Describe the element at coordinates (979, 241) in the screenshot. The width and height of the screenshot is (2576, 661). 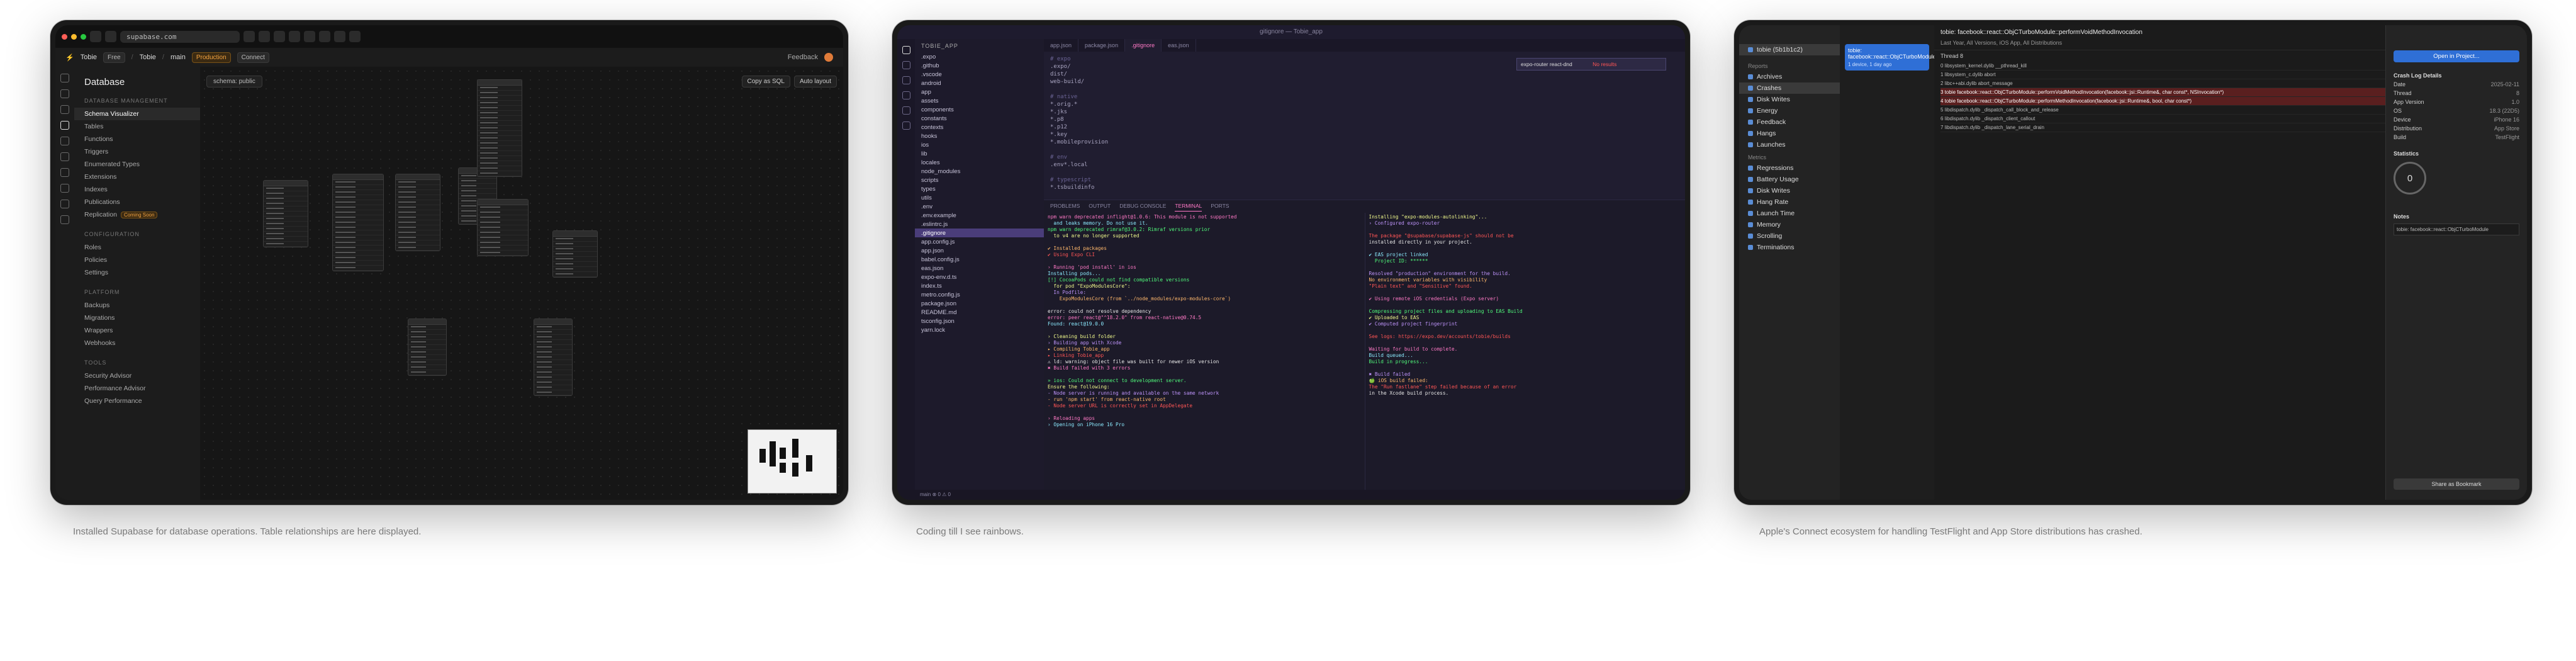
I see `explorer-item: app.config.js` at that location.